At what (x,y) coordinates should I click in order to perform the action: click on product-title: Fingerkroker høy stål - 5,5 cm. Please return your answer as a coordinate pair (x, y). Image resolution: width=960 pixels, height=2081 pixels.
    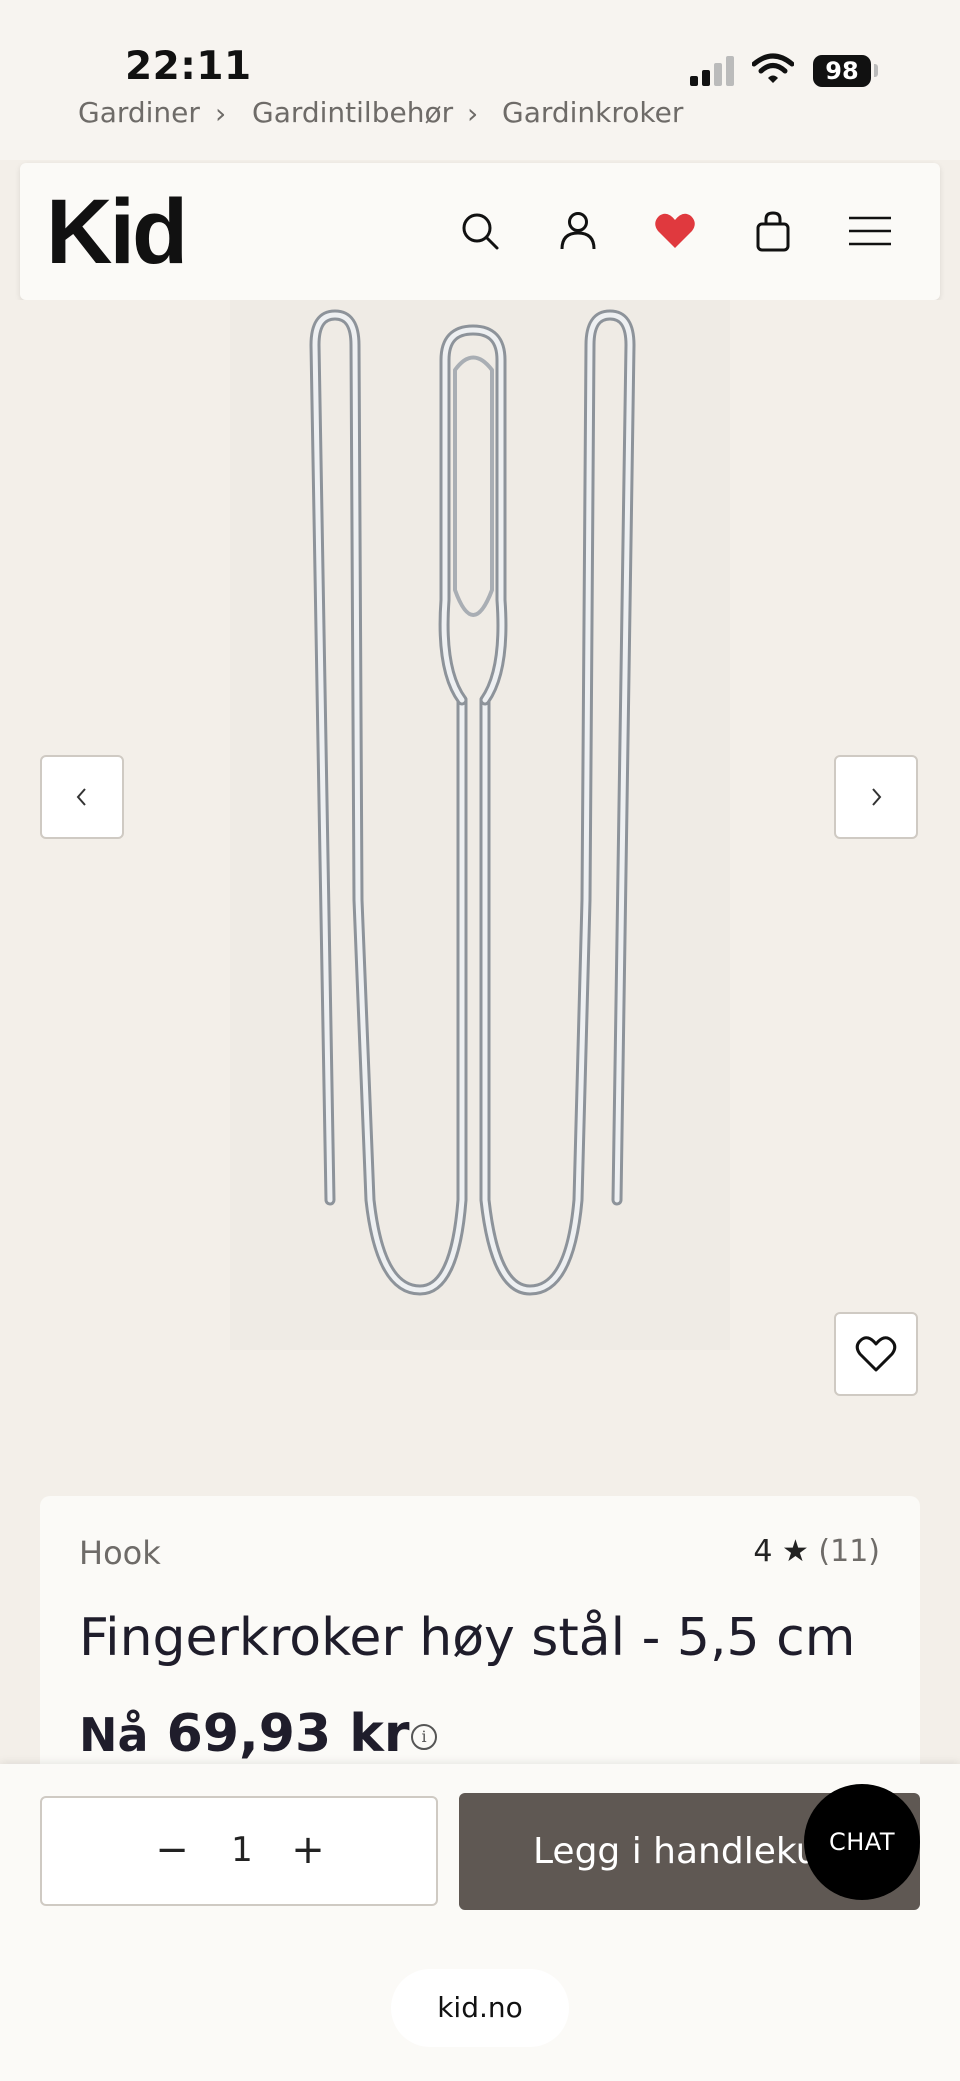
    Looking at the image, I should click on (467, 1638).